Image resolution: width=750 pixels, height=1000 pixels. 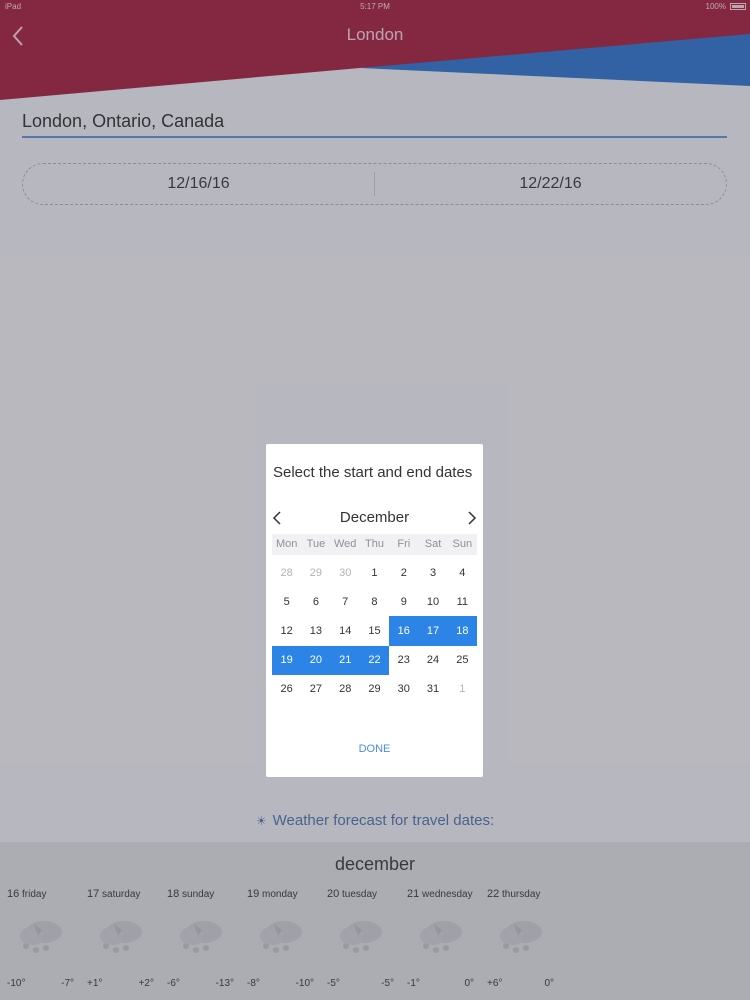 What do you see at coordinates (345, 660) in the screenshot?
I see `calendar-day-selected: 21` at bounding box center [345, 660].